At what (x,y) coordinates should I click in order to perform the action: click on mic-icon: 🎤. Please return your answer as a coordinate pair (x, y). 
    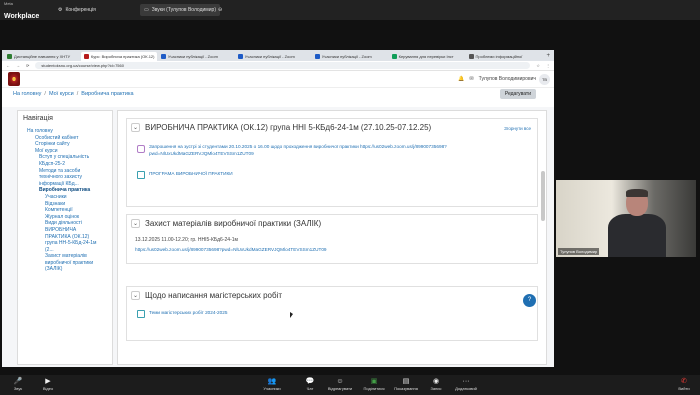
    Looking at the image, I should click on (18, 381).